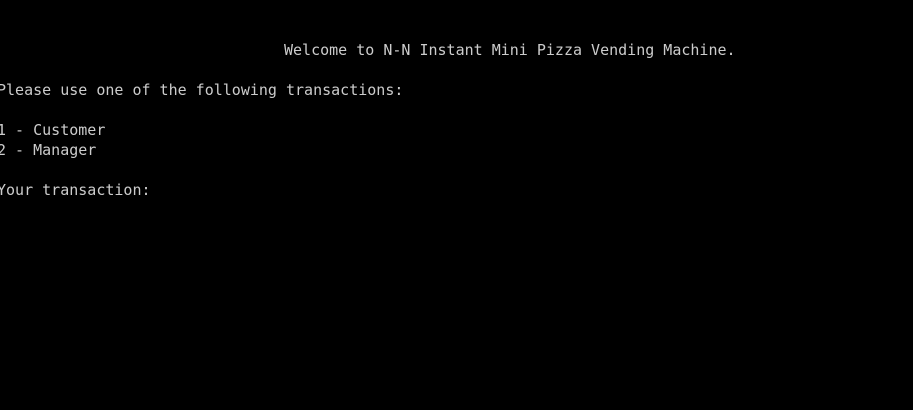  What do you see at coordinates (48, 150) in the screenshot?
I see `option-manager: 2 - Manager` at bounding box center [48, 150].